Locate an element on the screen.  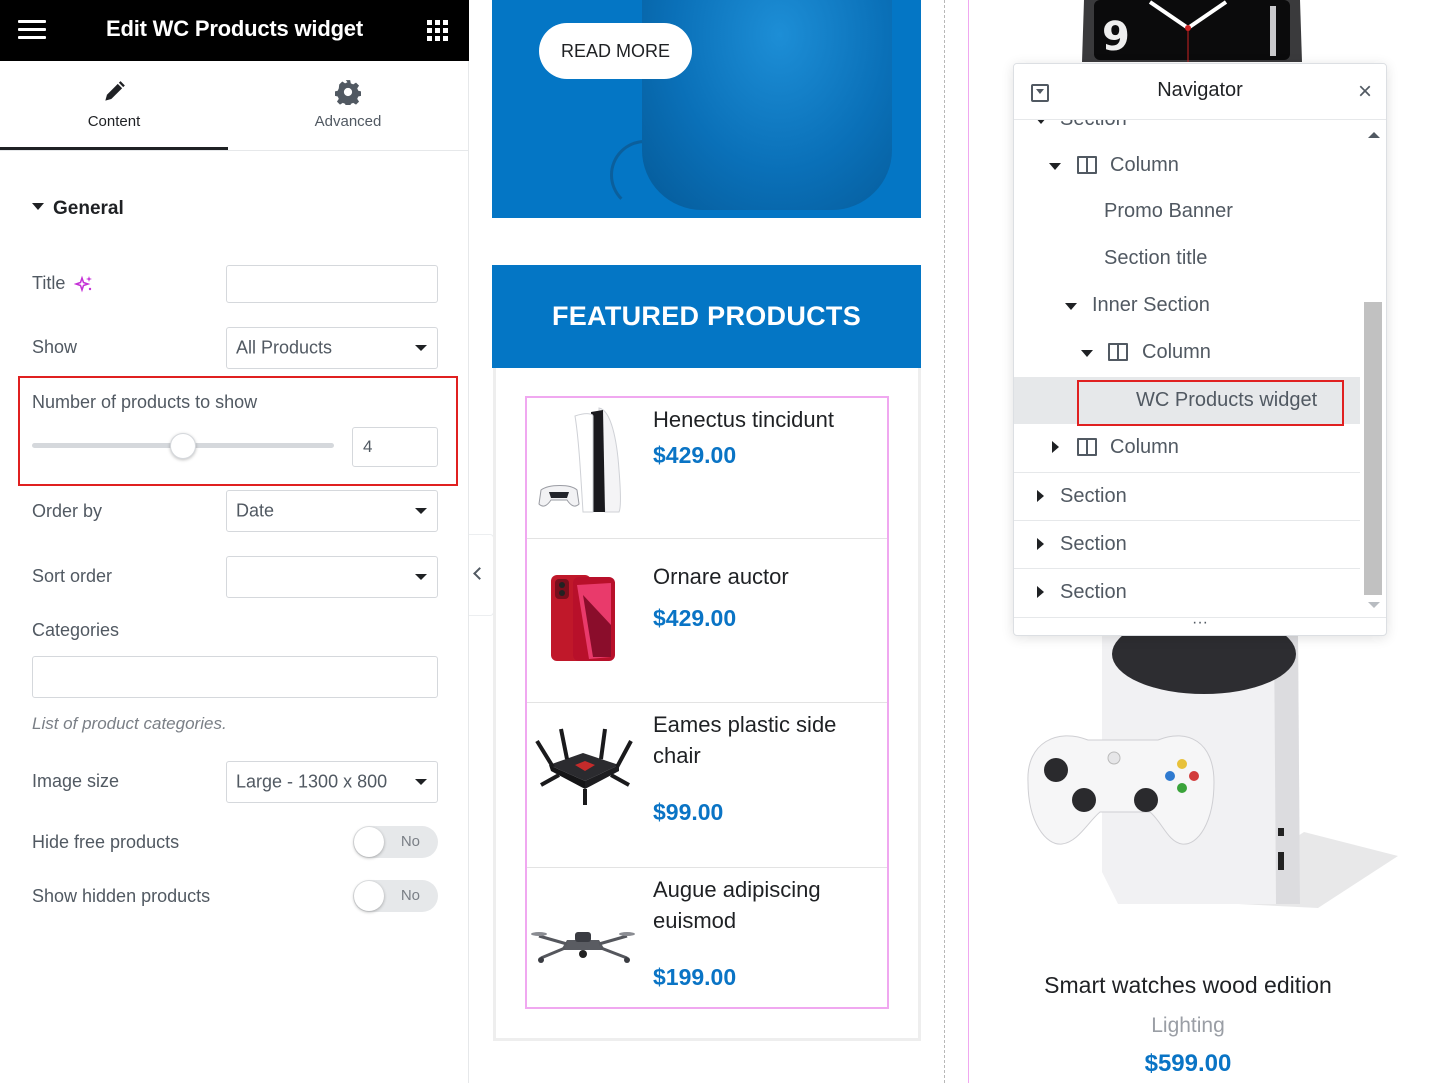
number-input-value: 4 is located at coordinates (368, 446).